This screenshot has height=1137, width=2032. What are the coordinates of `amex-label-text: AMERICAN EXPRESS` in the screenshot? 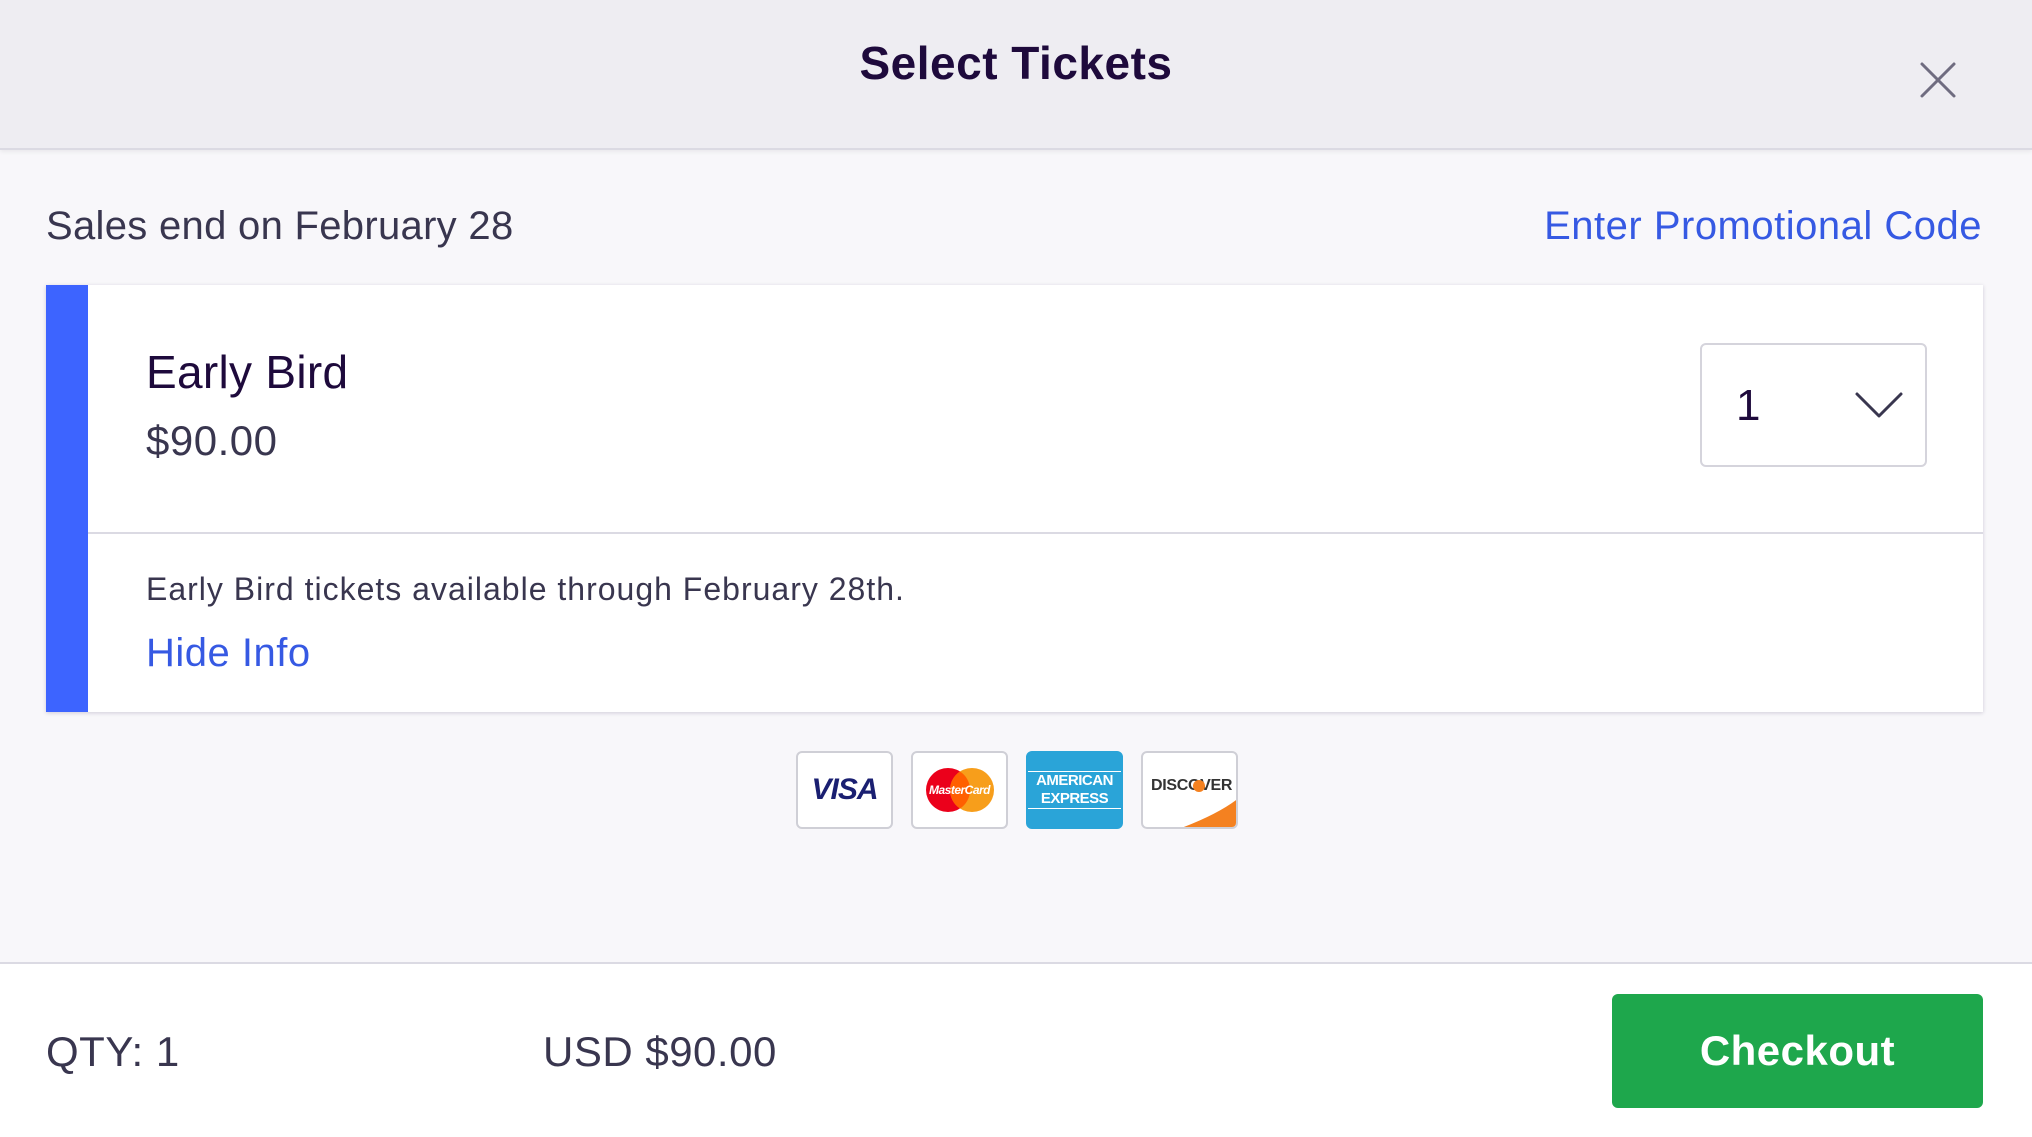 It's located at (1074, 790).